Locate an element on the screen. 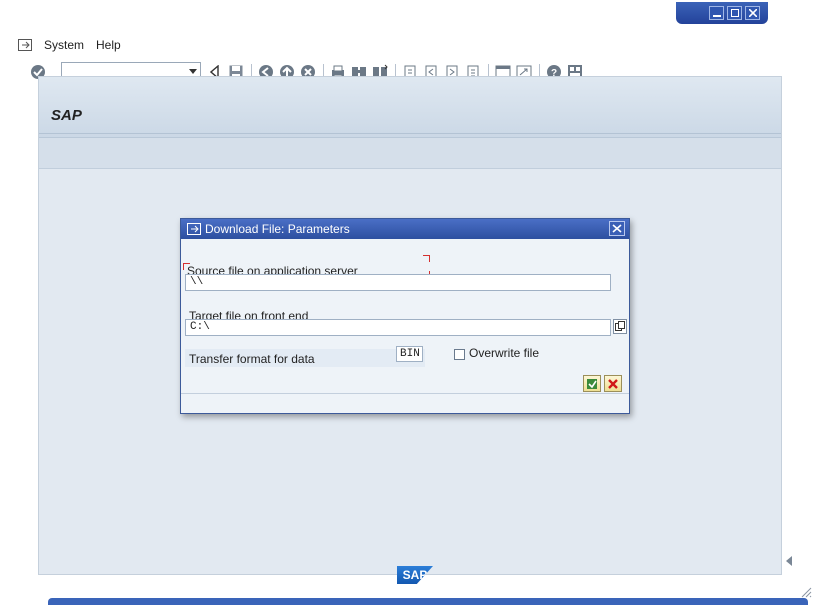 Image resolution: width=817 pixels, height=605 pixels. maximize-icon is located at coordinates (734, 13).